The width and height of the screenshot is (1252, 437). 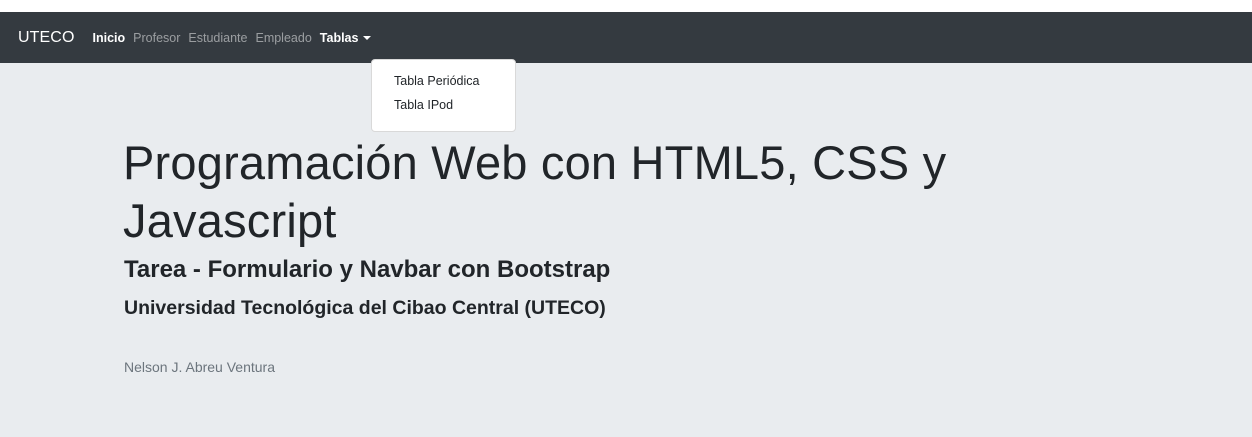 I want to click on nav-link-estudiante: Estudiante, so click(x=217, y=38).